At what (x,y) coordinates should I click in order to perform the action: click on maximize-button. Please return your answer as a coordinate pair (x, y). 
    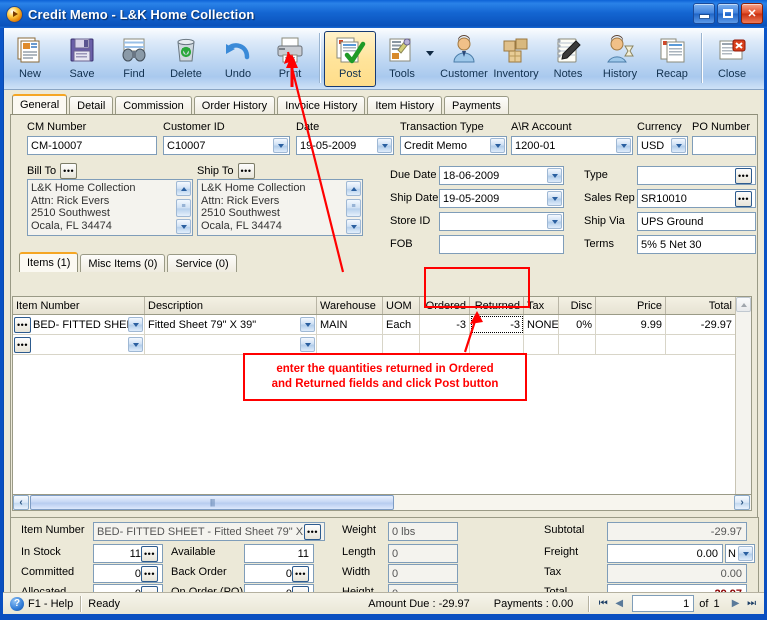
    Looking at the image, I should click on (728, 13).